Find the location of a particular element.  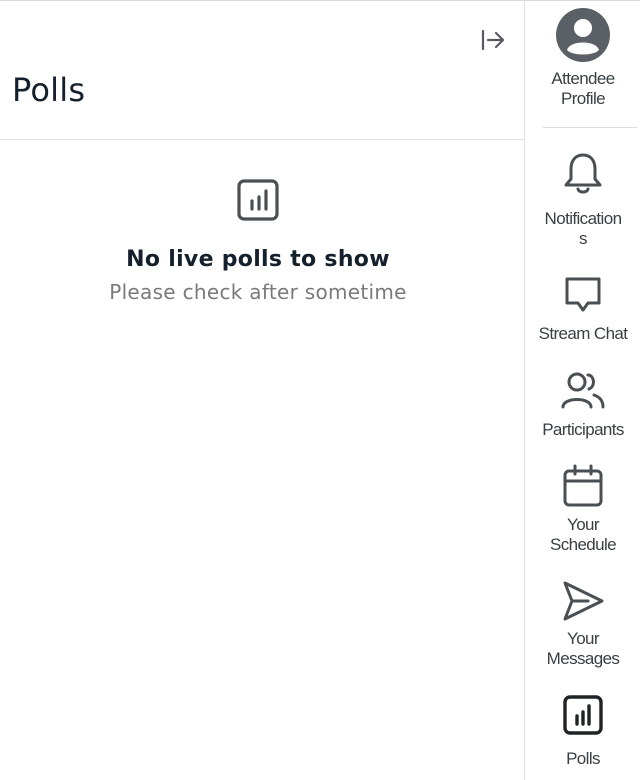

rail-item-label: Stream Chat is located at coordinates (583, 333).